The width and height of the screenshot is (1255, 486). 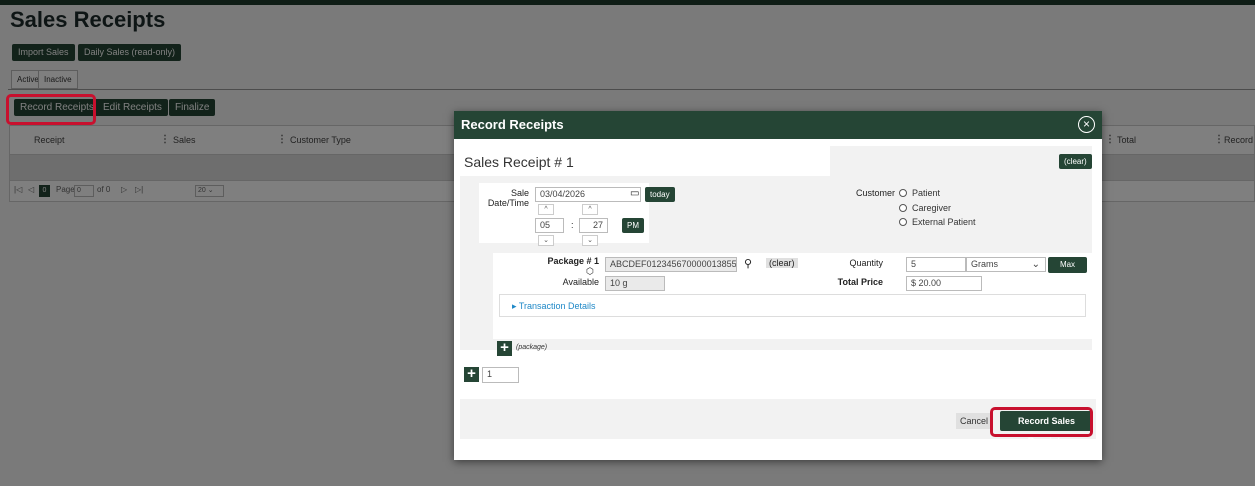 I want to click on package-label: Package # 1, so click(x=573, y=261).